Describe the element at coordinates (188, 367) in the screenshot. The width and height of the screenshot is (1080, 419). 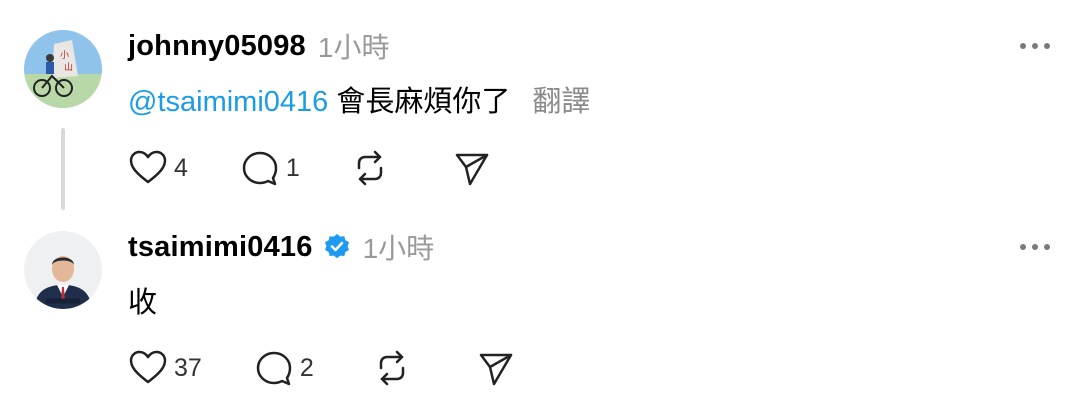
I see `like-count: 37` at that location.